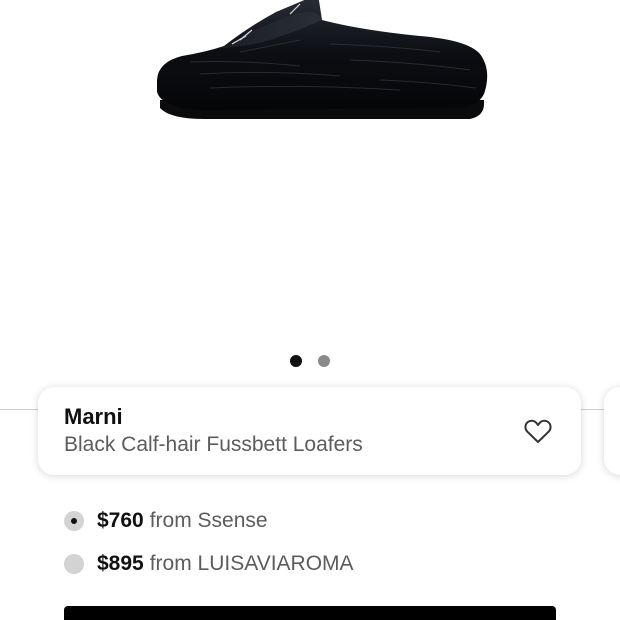 This screenshot has height=620, width=620. What do you see at coordinates (309, 431) in the screenshot?
I see `product-info-card: Marni Black Calf-hair Fussbett Loafers` at bounding box center [309, 431].